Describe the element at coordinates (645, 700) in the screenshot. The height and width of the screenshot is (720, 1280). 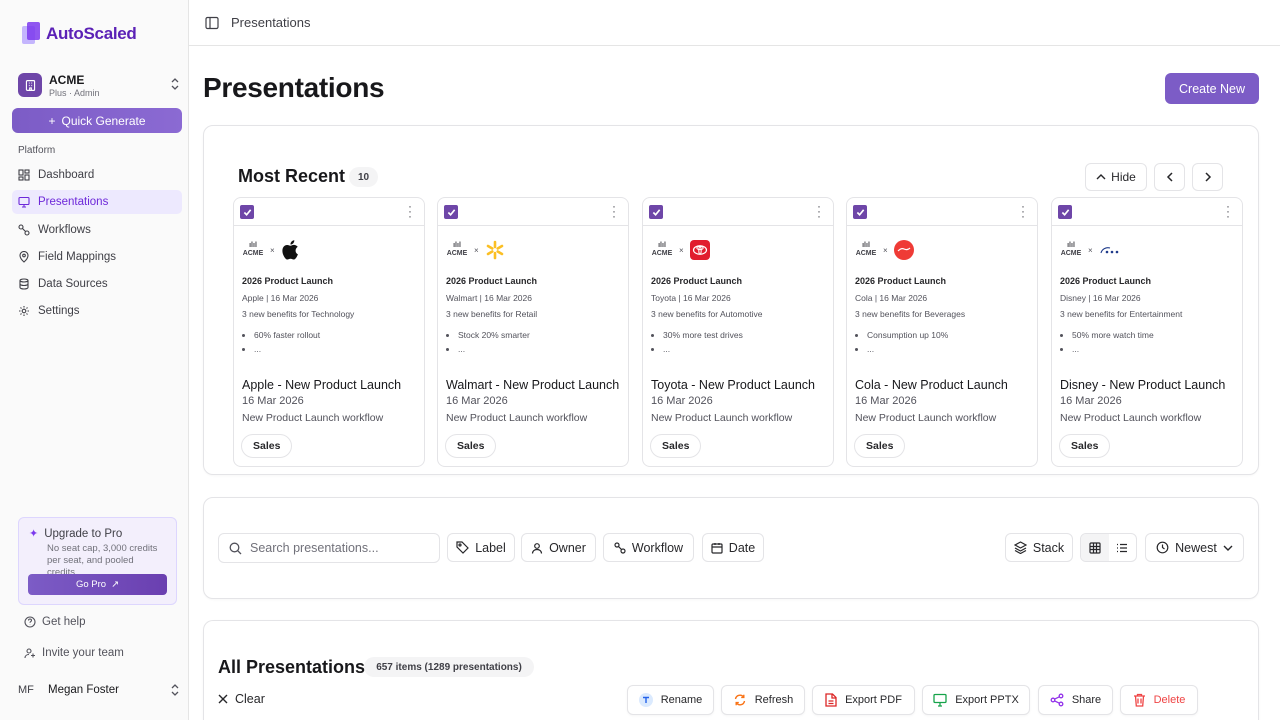
I see `text-type-icon` at that location.